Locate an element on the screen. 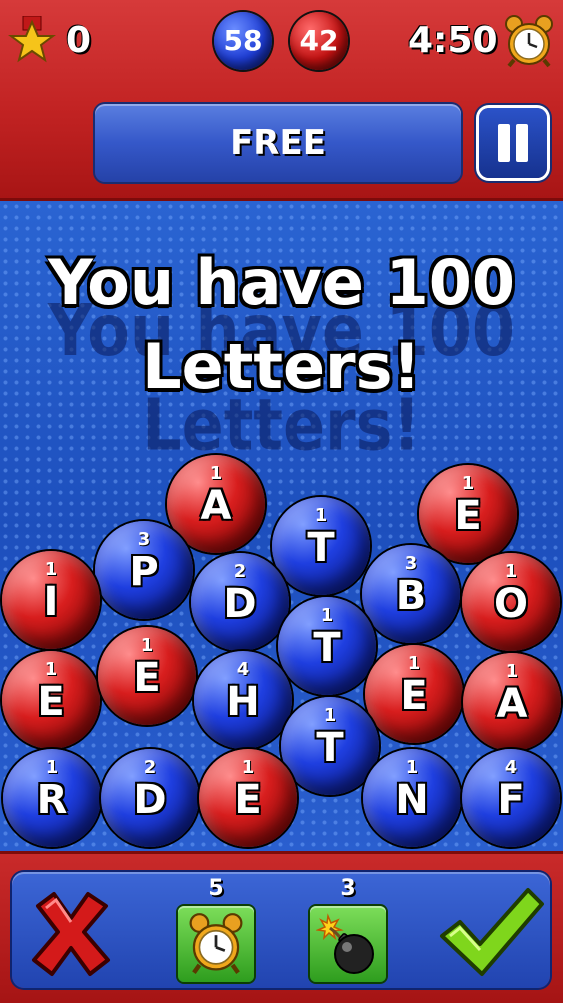  clock-powerup-button is located at coordinates (216, 944).